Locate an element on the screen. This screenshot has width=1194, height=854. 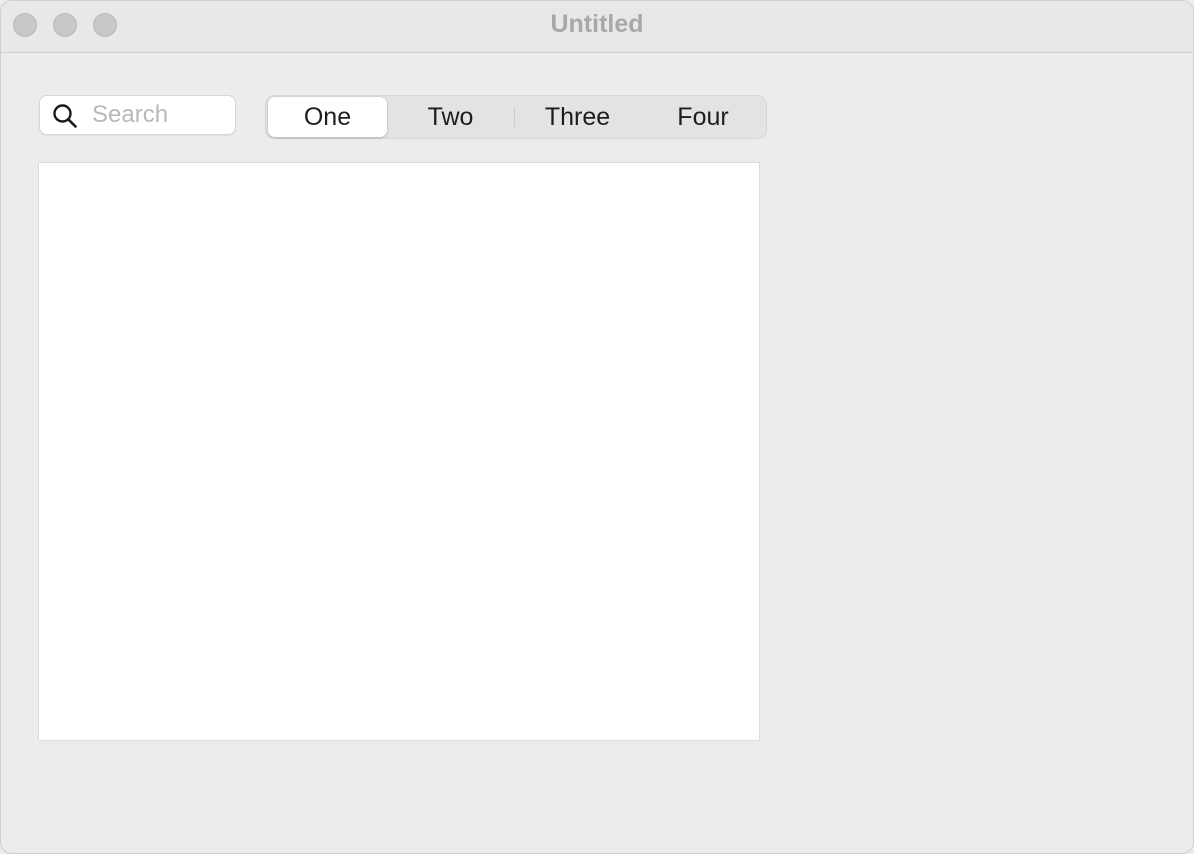
magnifying-glass-icon is located at coordinates (65, 116).